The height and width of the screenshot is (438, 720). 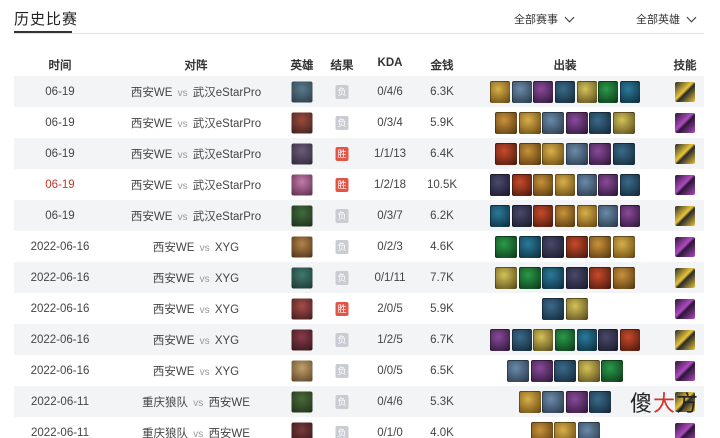 What do you see at coordinates (359, 401) in the screenshot?
I see `table-row: 2022-06-11 重庆狼队 vs 西安WE 负 0/4/6 5.3K` at bounding box center [359, 401].